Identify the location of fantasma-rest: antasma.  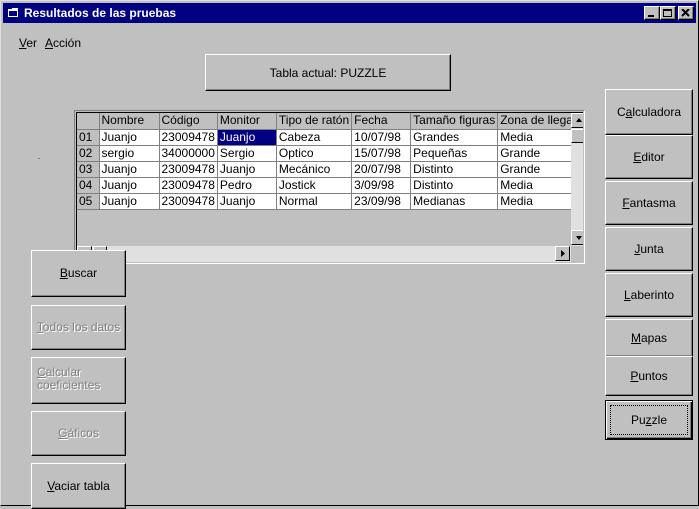
(652, 202).